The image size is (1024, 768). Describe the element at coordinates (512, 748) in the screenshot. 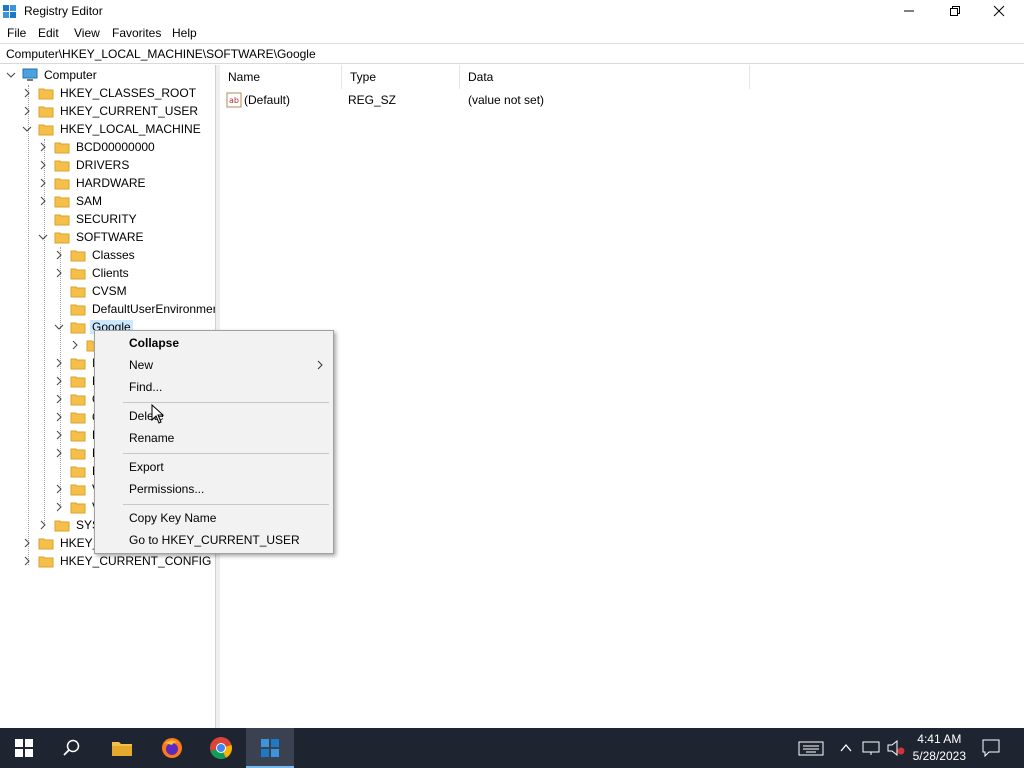

I see `taskbar: 4:41 AM 5/28/2023` at that location.